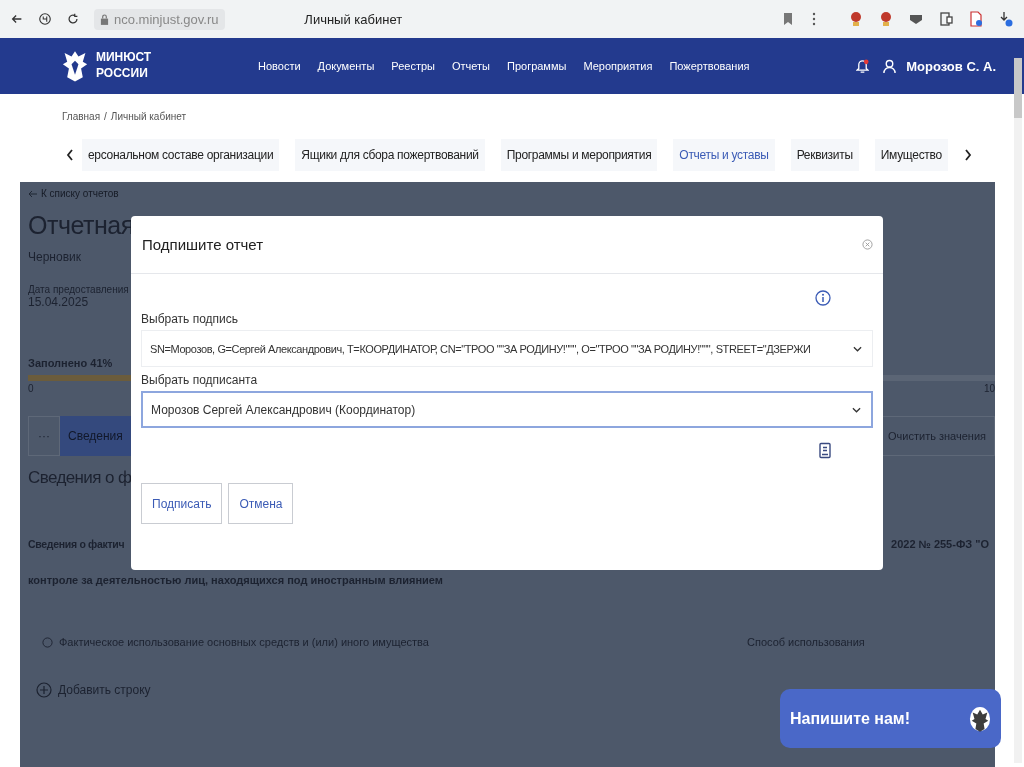 The width and height of the screenshot is (1024, 767). What do you see at coordinates (236, 580) in the screenshot?
I see `description-text: контроле за деятельностью лиц, находящихся под иностранным влиянием` at bounding box center [236, 580].